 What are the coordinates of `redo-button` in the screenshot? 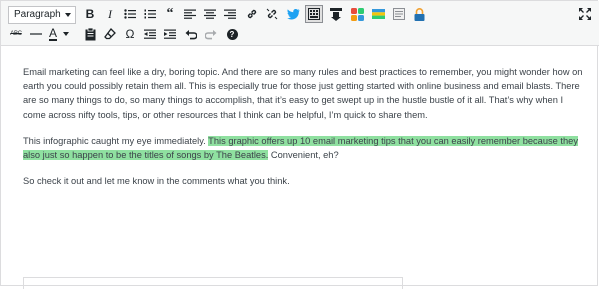 It's located at (211, 34).